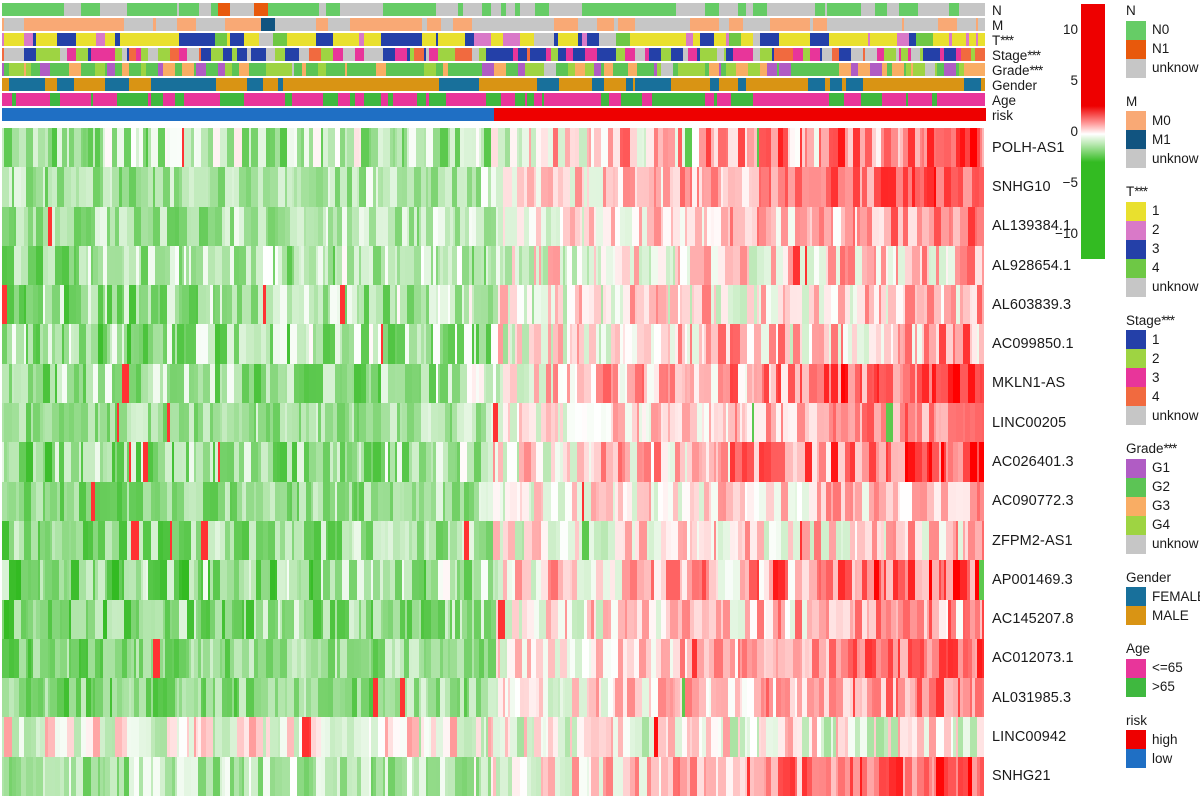  I want to click on legend-t: T*** 1 2 3 4 unknow, so click(1163, 240).